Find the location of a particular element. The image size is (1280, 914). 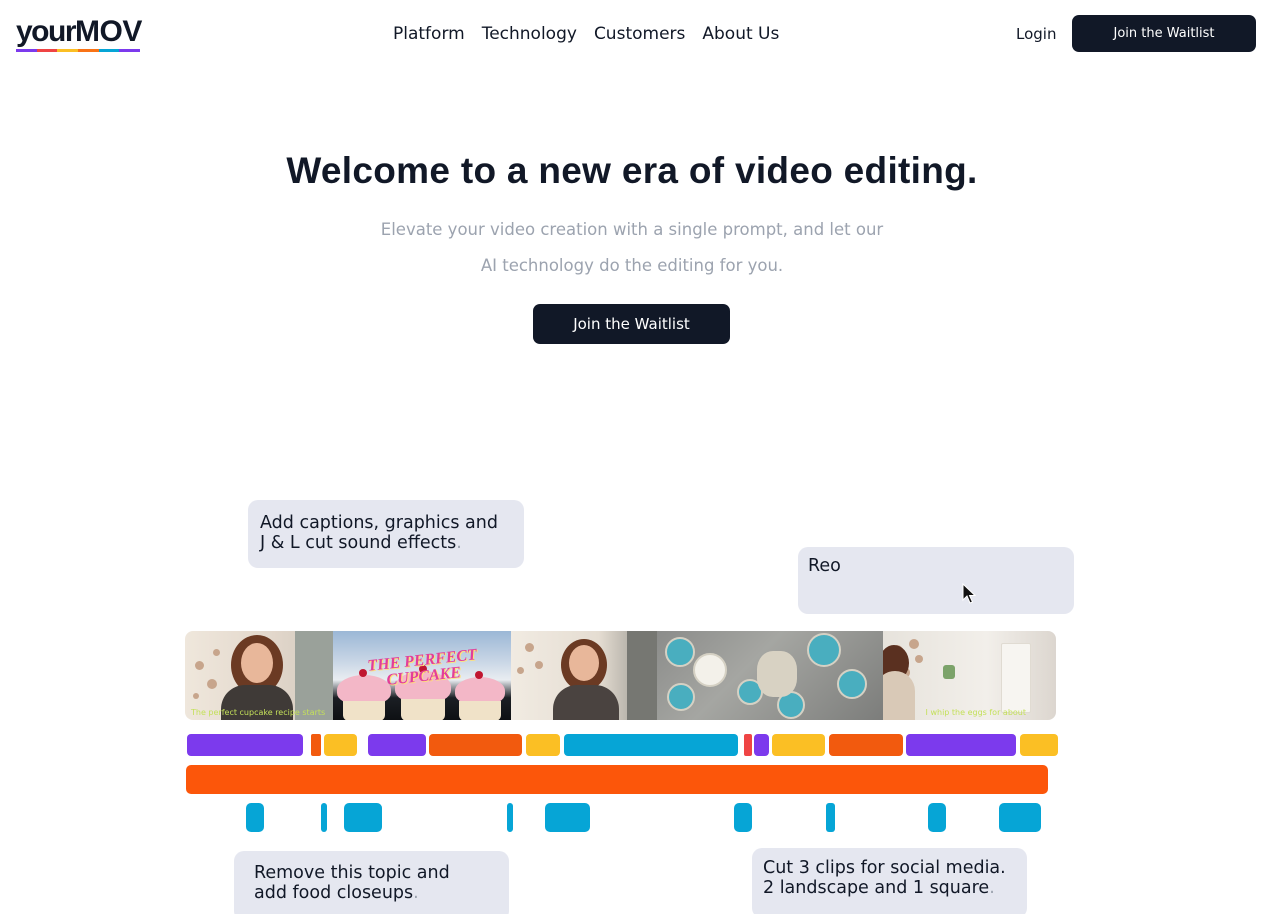

hero-join-waitlist-button: Join the Waitlist is located at coordinates (631, 324).